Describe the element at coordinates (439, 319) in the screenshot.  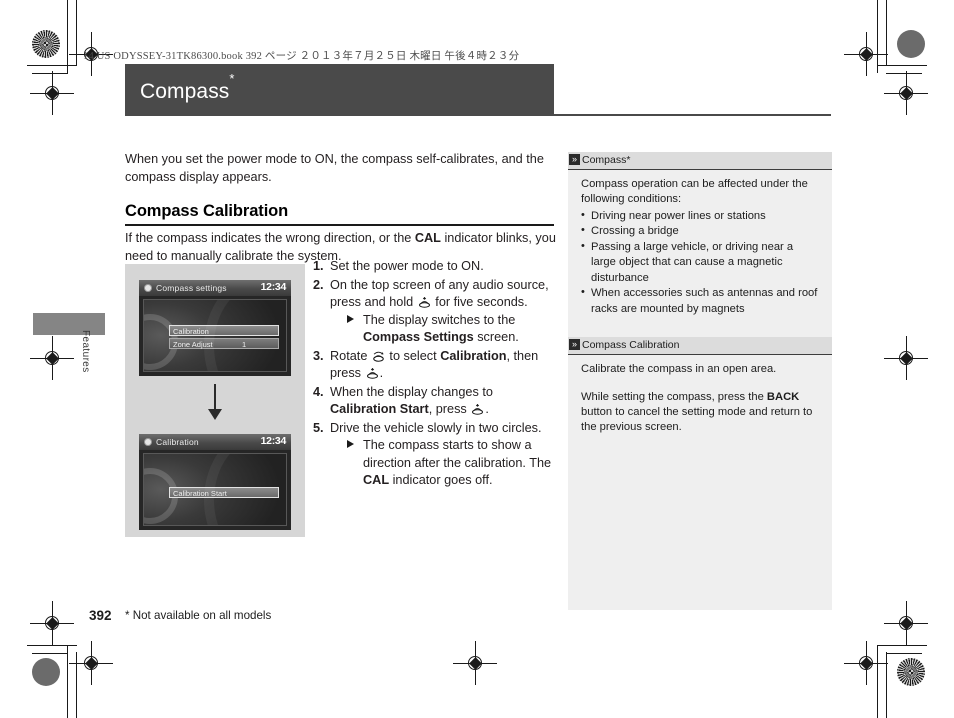
I see `result-text-a: The display switches to the` at that location.